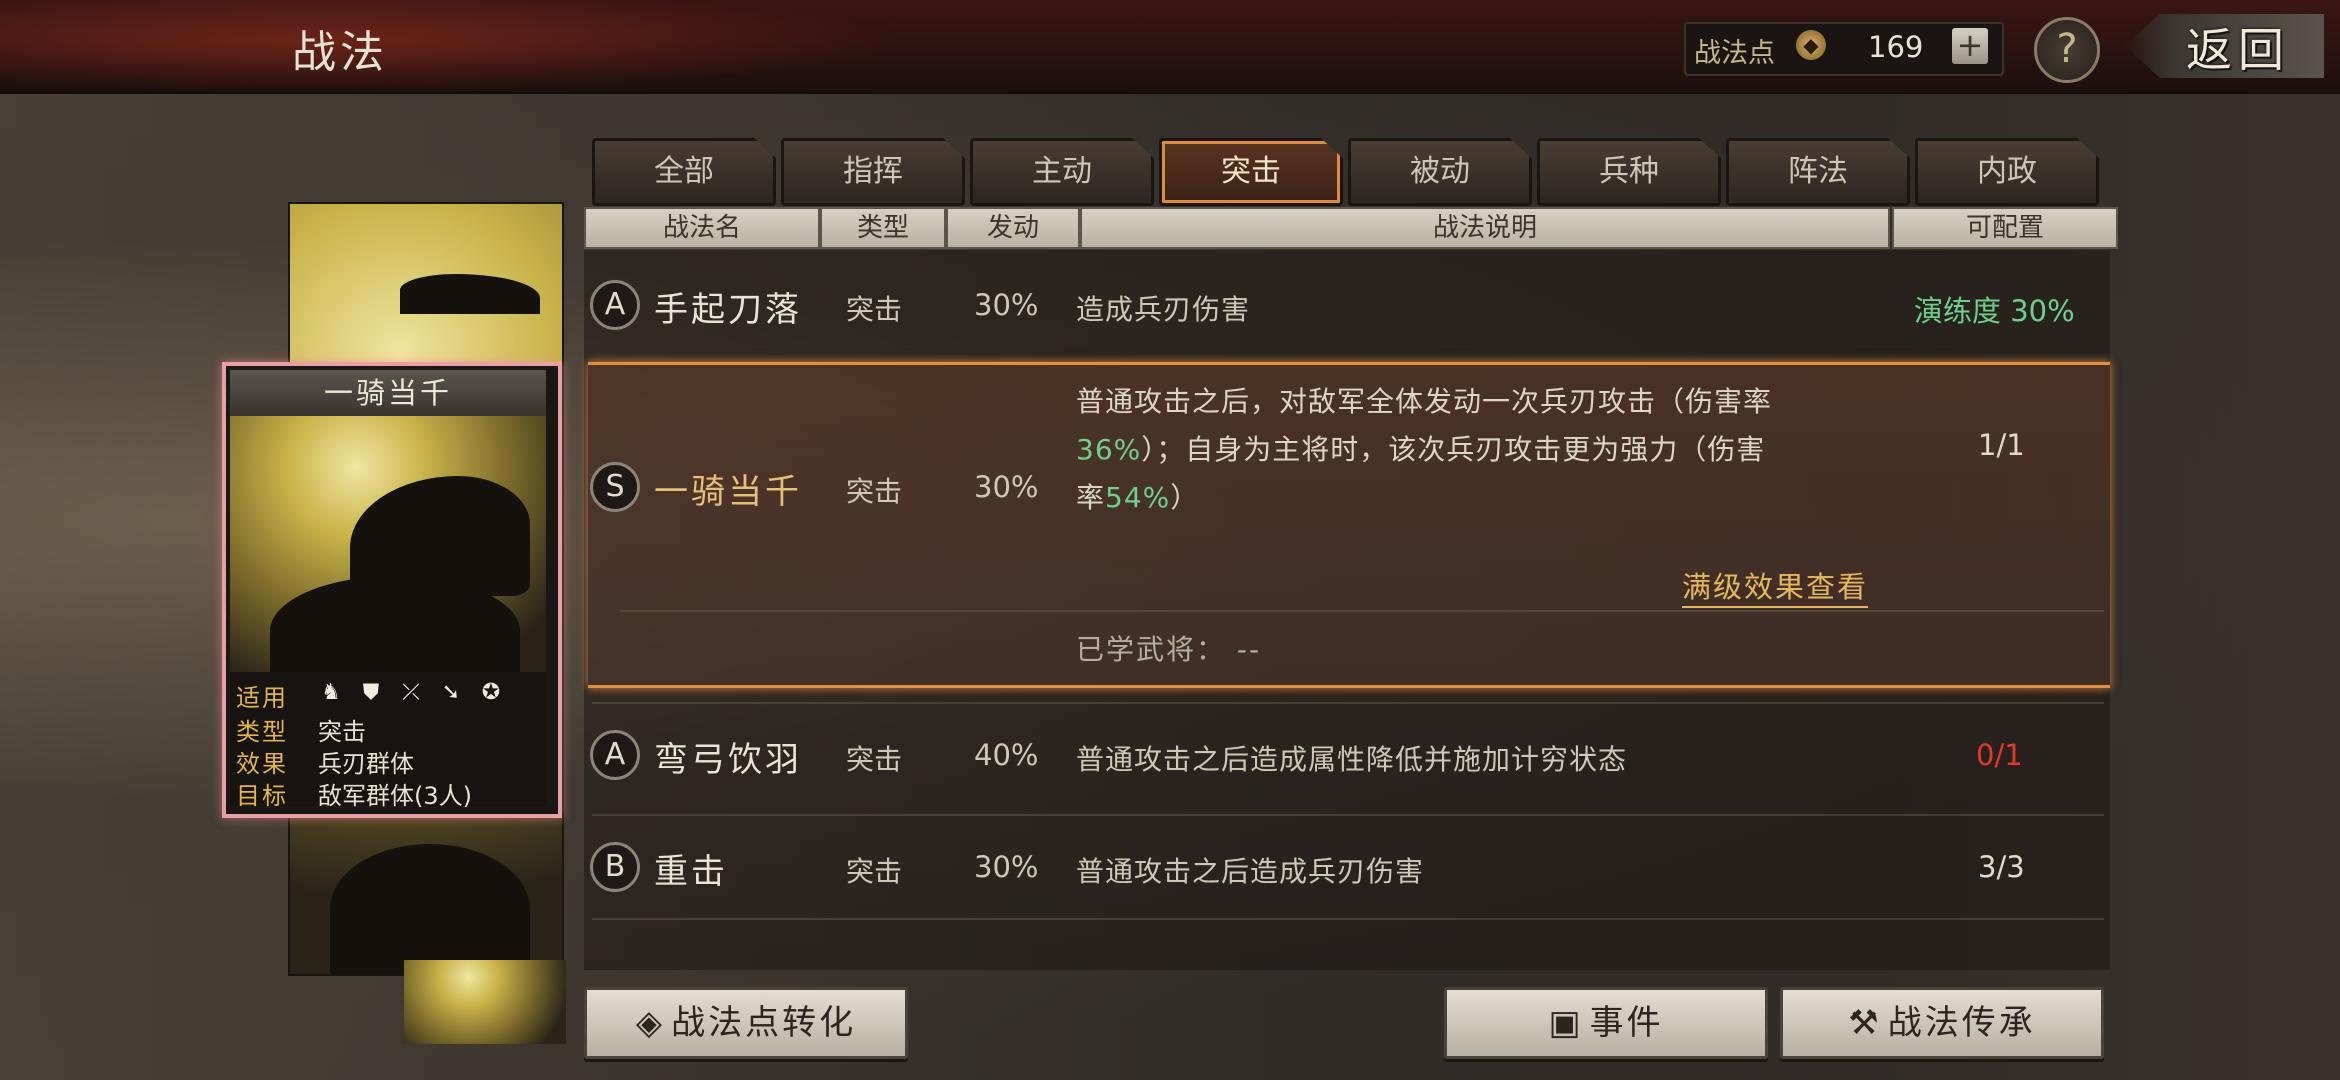 The height and width of the screenshot is (1080, 2340). Describe the element at coordinates (1999, 755) in the screenshot. I see `tactic-config: 0/1` at that location.